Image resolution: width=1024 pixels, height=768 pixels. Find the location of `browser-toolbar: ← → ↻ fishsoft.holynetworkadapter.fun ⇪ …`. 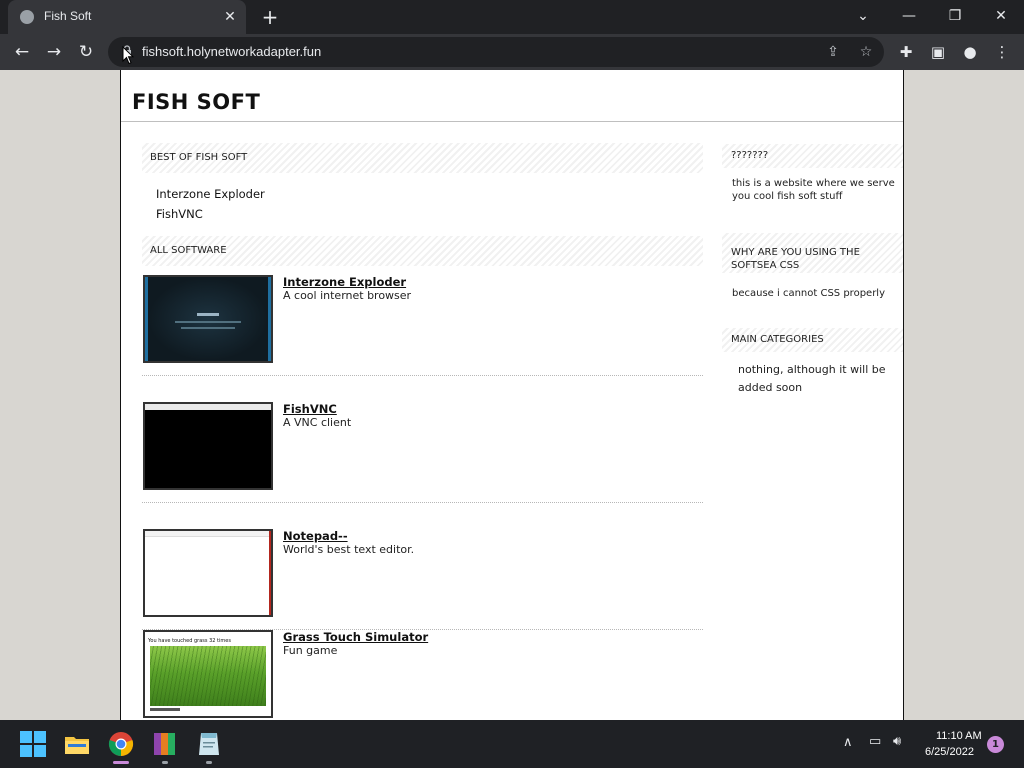

browser-toolbar: ← → ↻ fishsoft.holynetworkadapter.fun ⇪ … is located at coordinates (512, 52).